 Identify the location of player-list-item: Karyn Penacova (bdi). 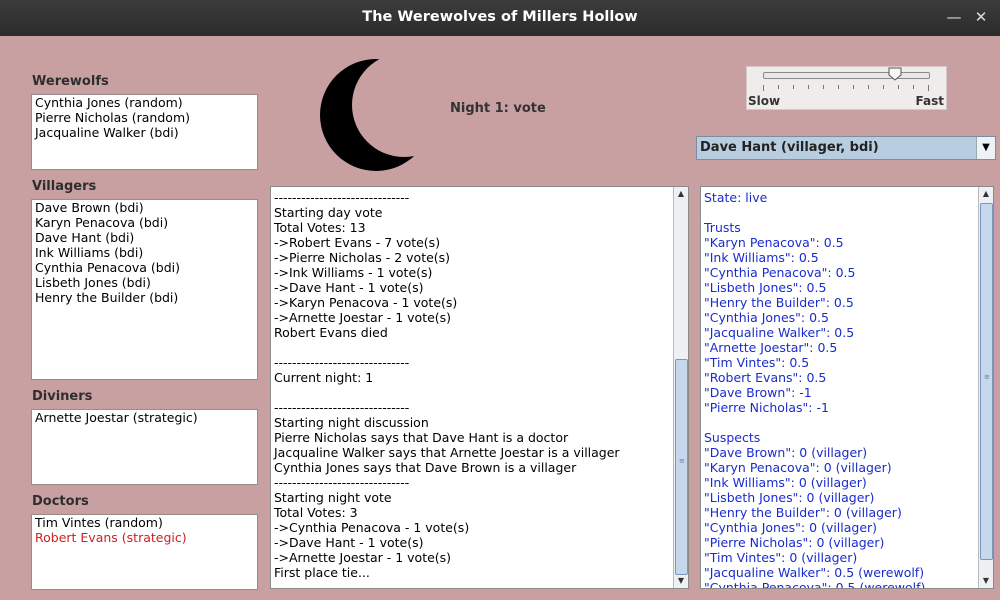
(144, 222).